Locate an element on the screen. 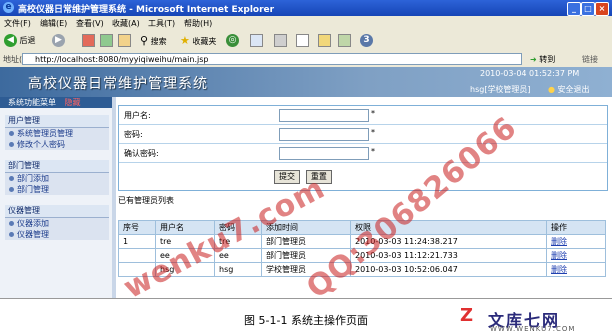 The height and width of the screenshot is (335, 612). favorites-button: ★ 收藏夹 is located at coordinates (198, 41).